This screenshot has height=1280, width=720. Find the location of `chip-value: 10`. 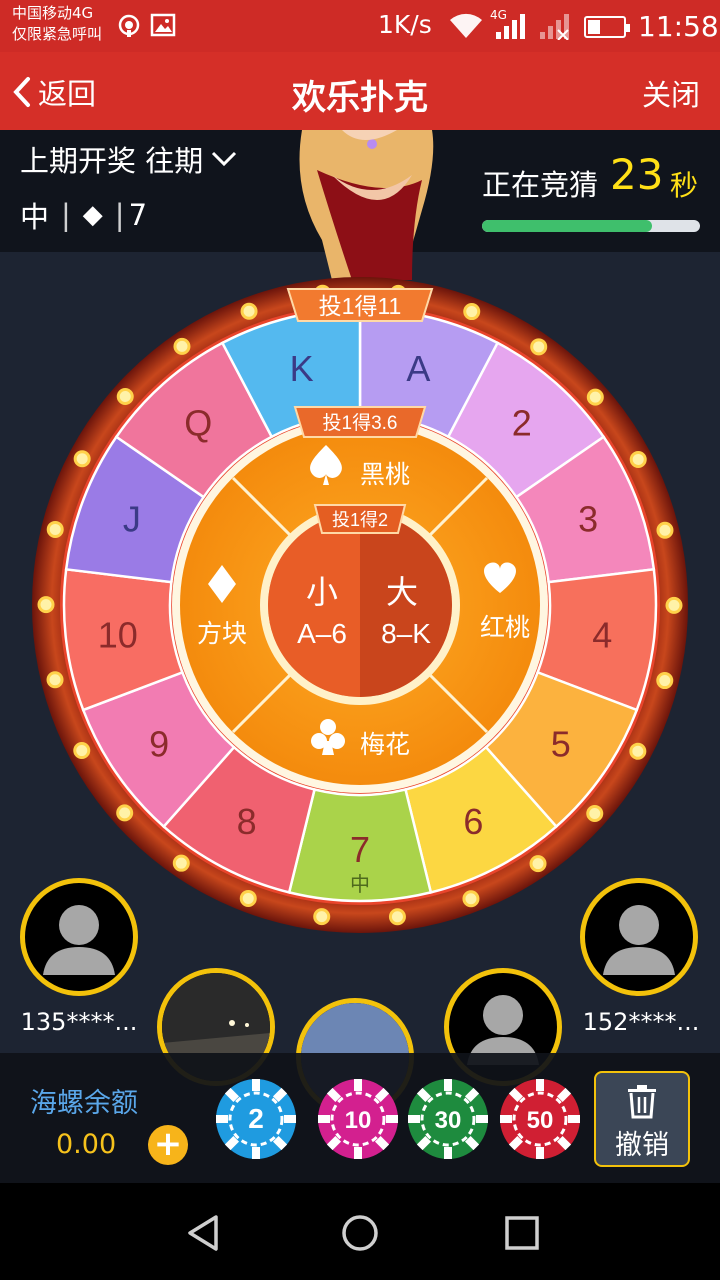

chip-value: 10 is located at coordinates (358, 1120).